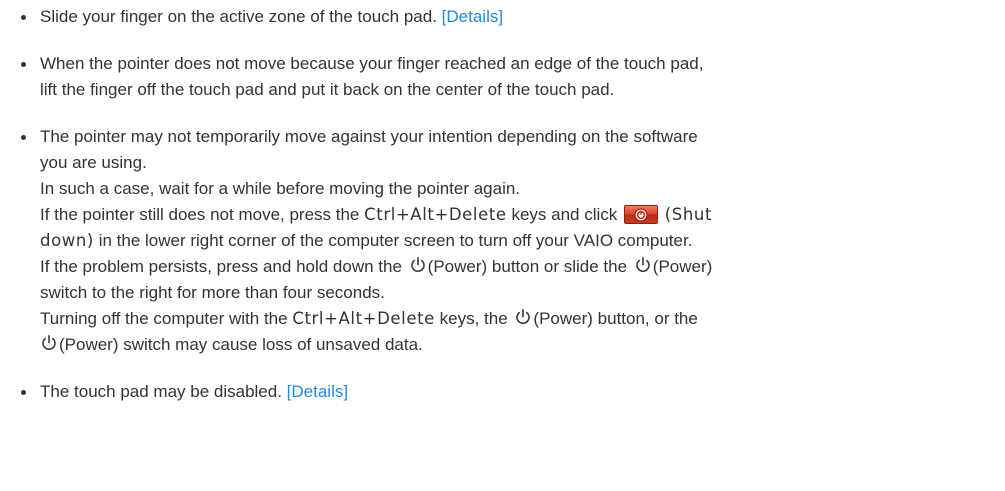  Describe the element at coordinates (93, 162) in the screenshot. I see `item-text-line: you are using.` at that location.